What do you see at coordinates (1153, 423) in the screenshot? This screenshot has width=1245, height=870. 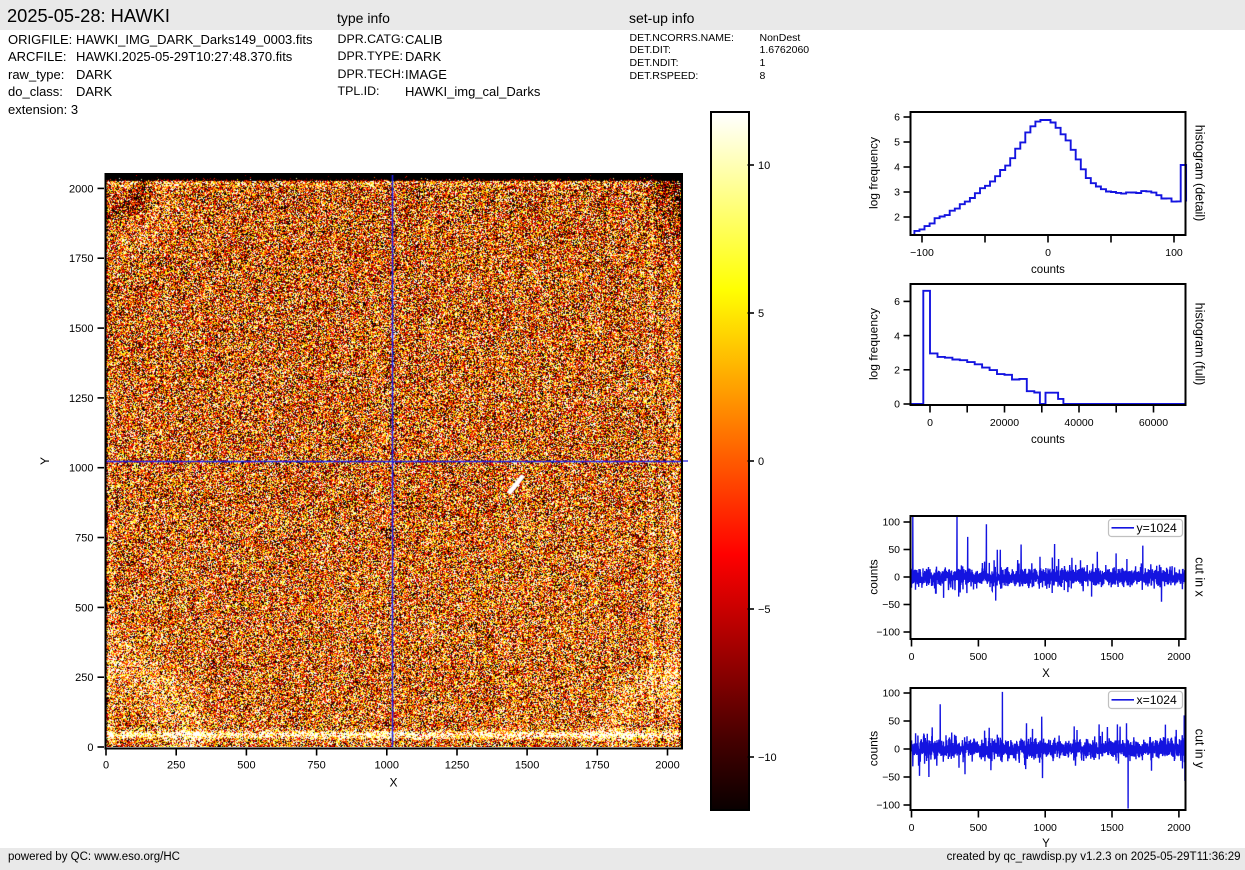 I see `svg-text: 60000` at bounding box center [1153, 423].